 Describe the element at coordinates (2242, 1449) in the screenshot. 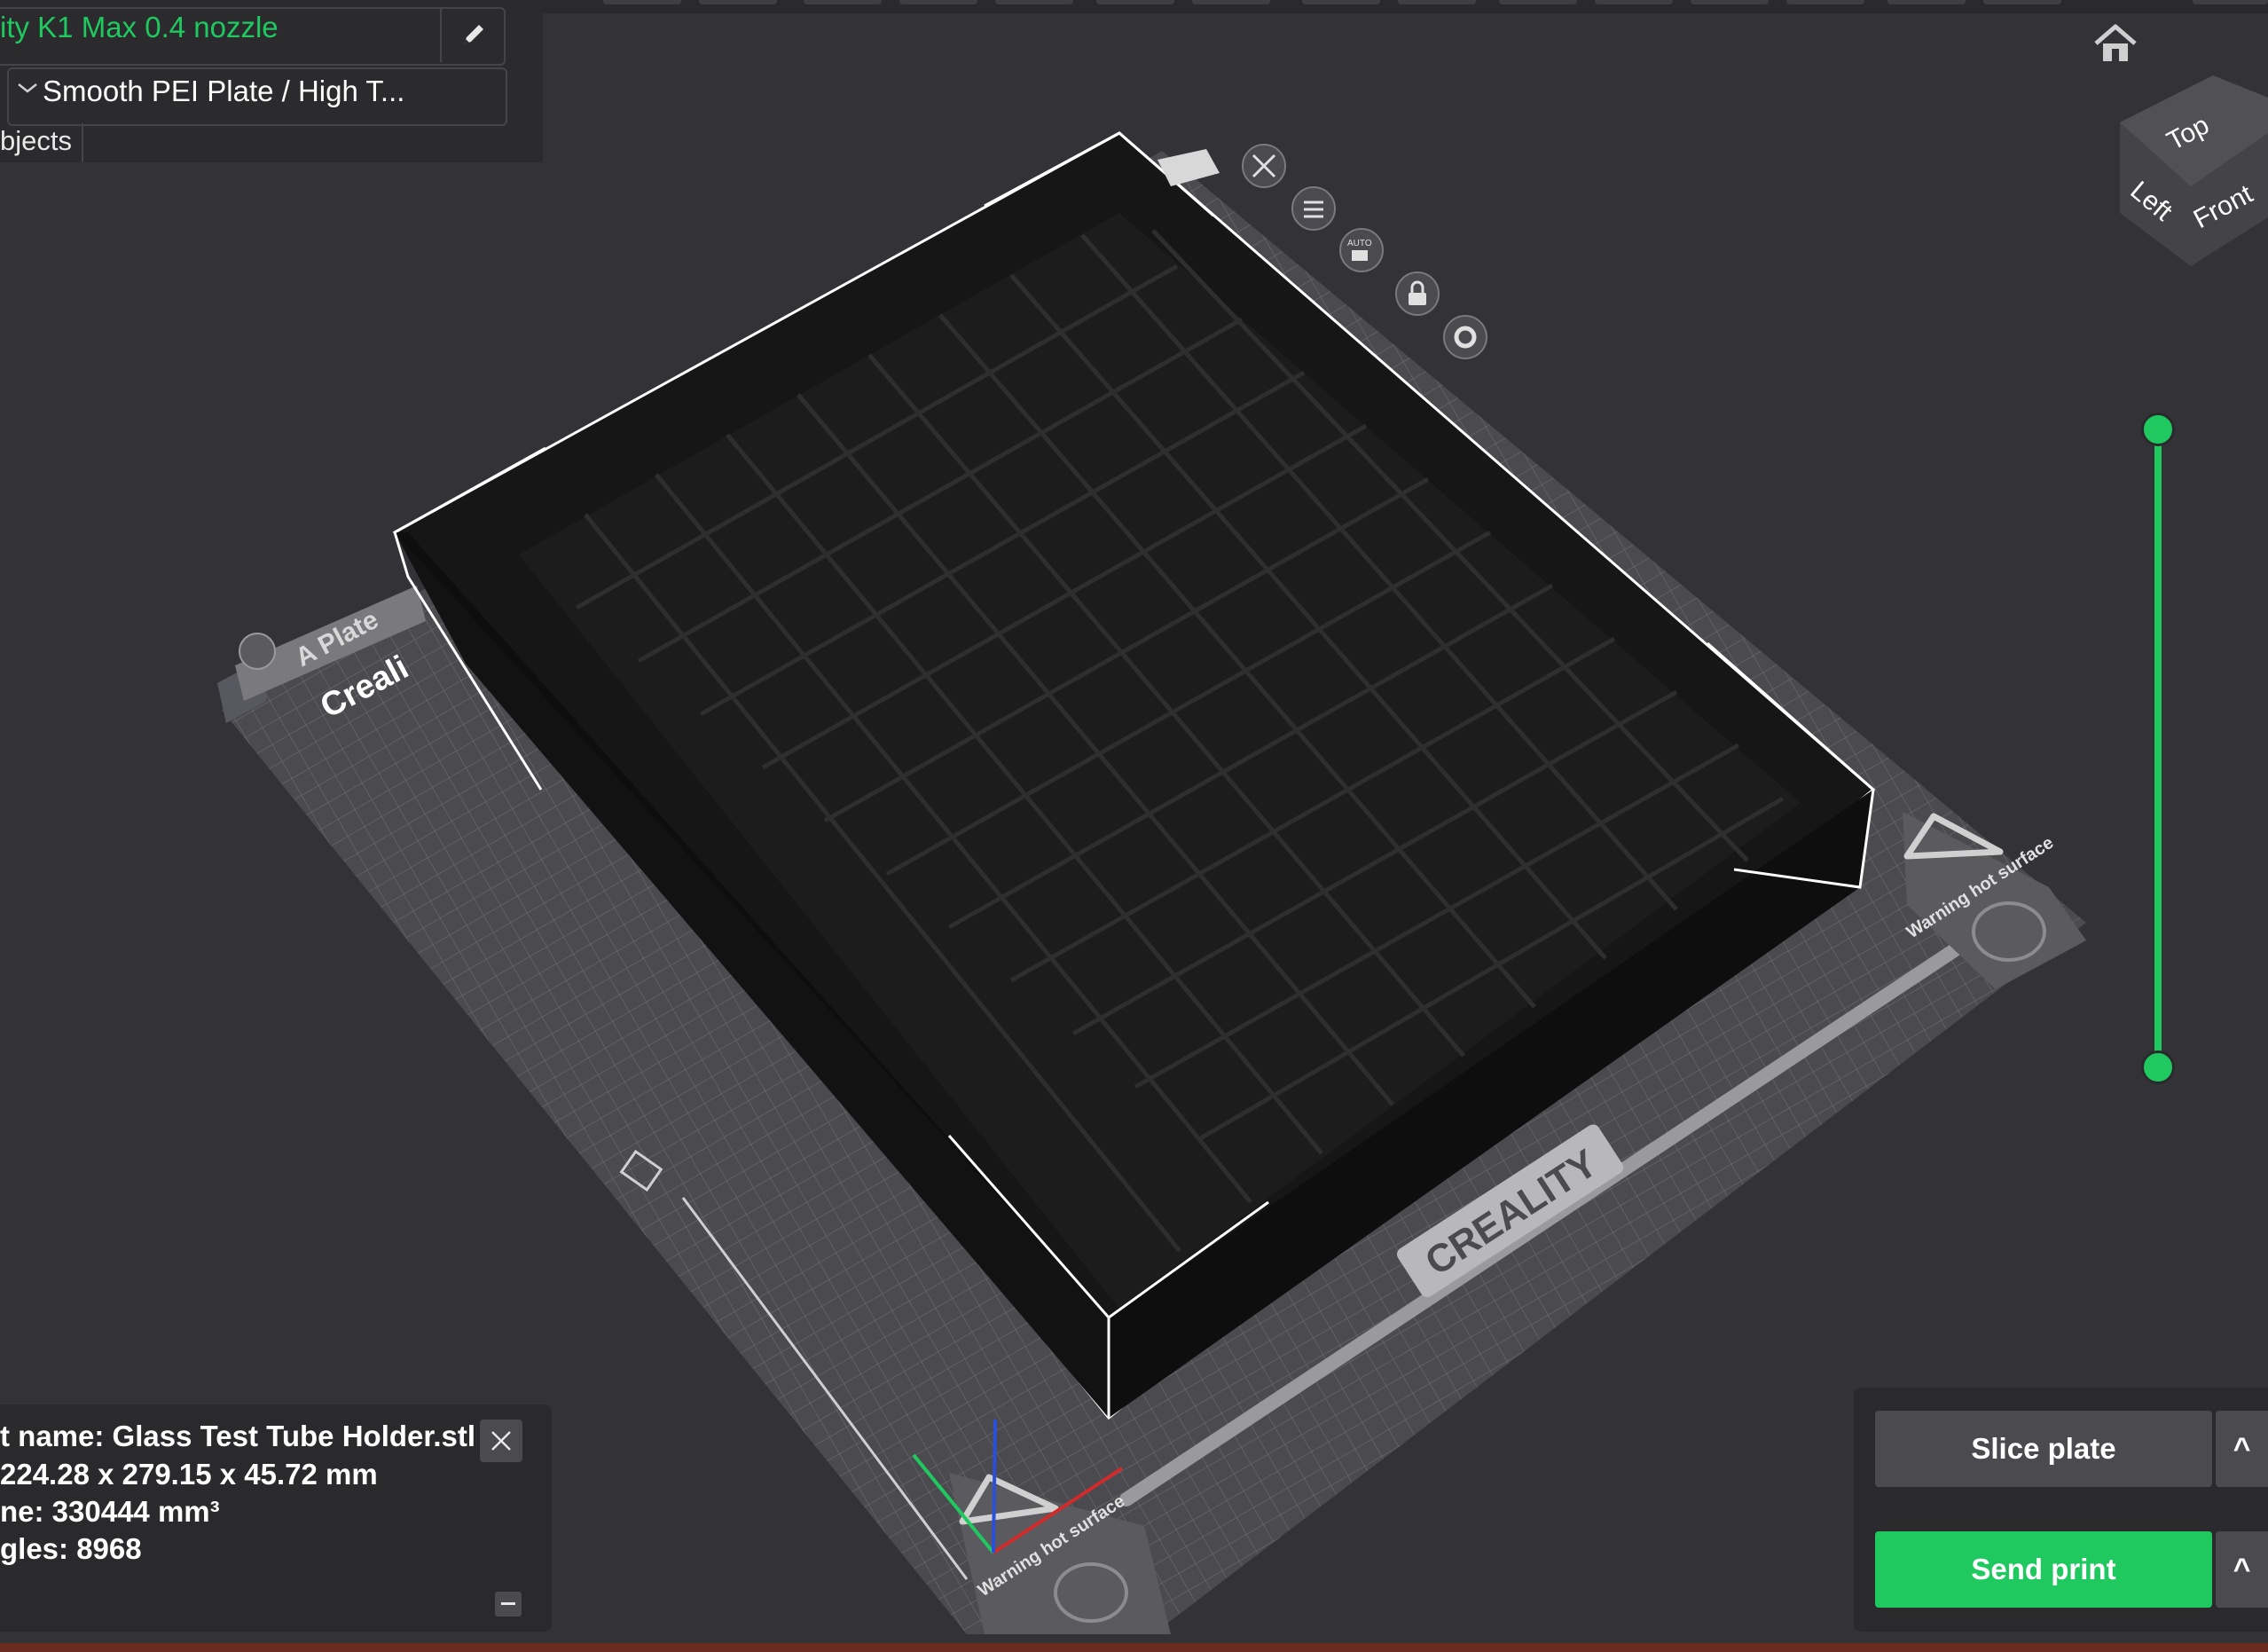

I see `slice-options-caret: ^` at that location.